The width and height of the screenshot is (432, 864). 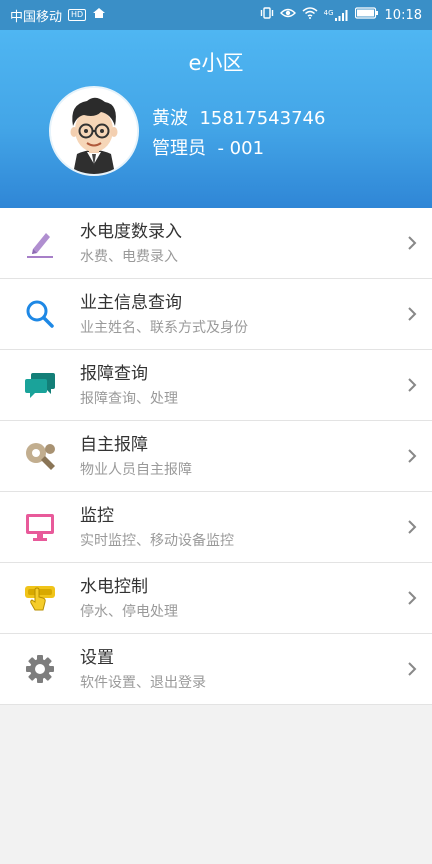 What do you see at coordinates (164, 327) in the screenshot?
I see `menu-item-subtitle: 业主姓名、联系方式及身份` at bounding box center [164, 327].